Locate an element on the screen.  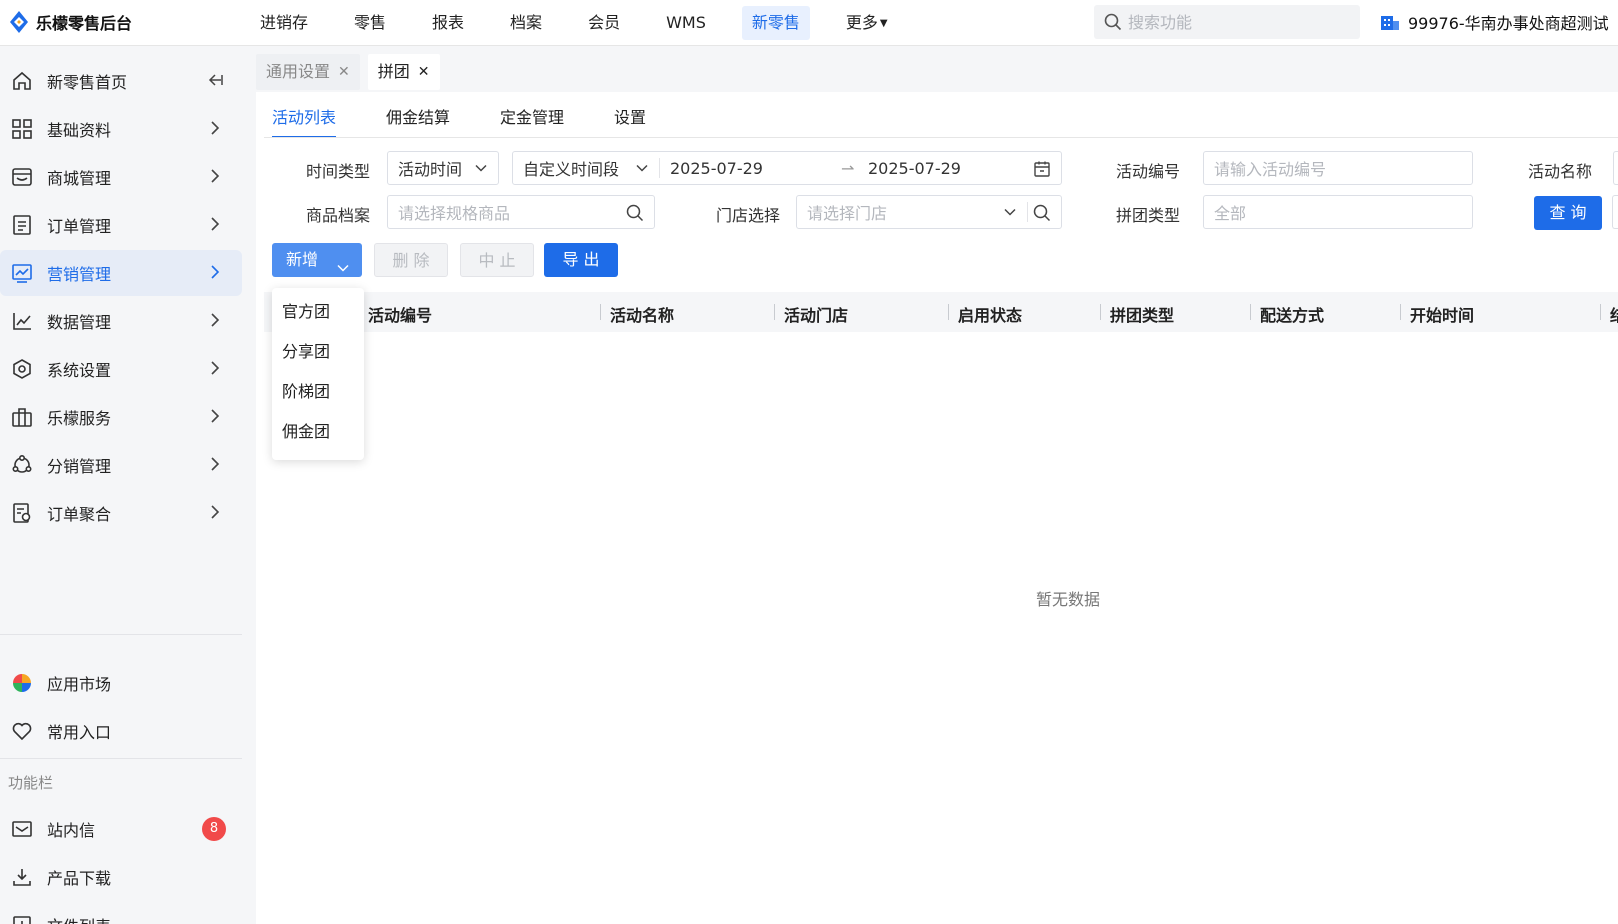
file-list-icon is located at coordinates (22, 918).